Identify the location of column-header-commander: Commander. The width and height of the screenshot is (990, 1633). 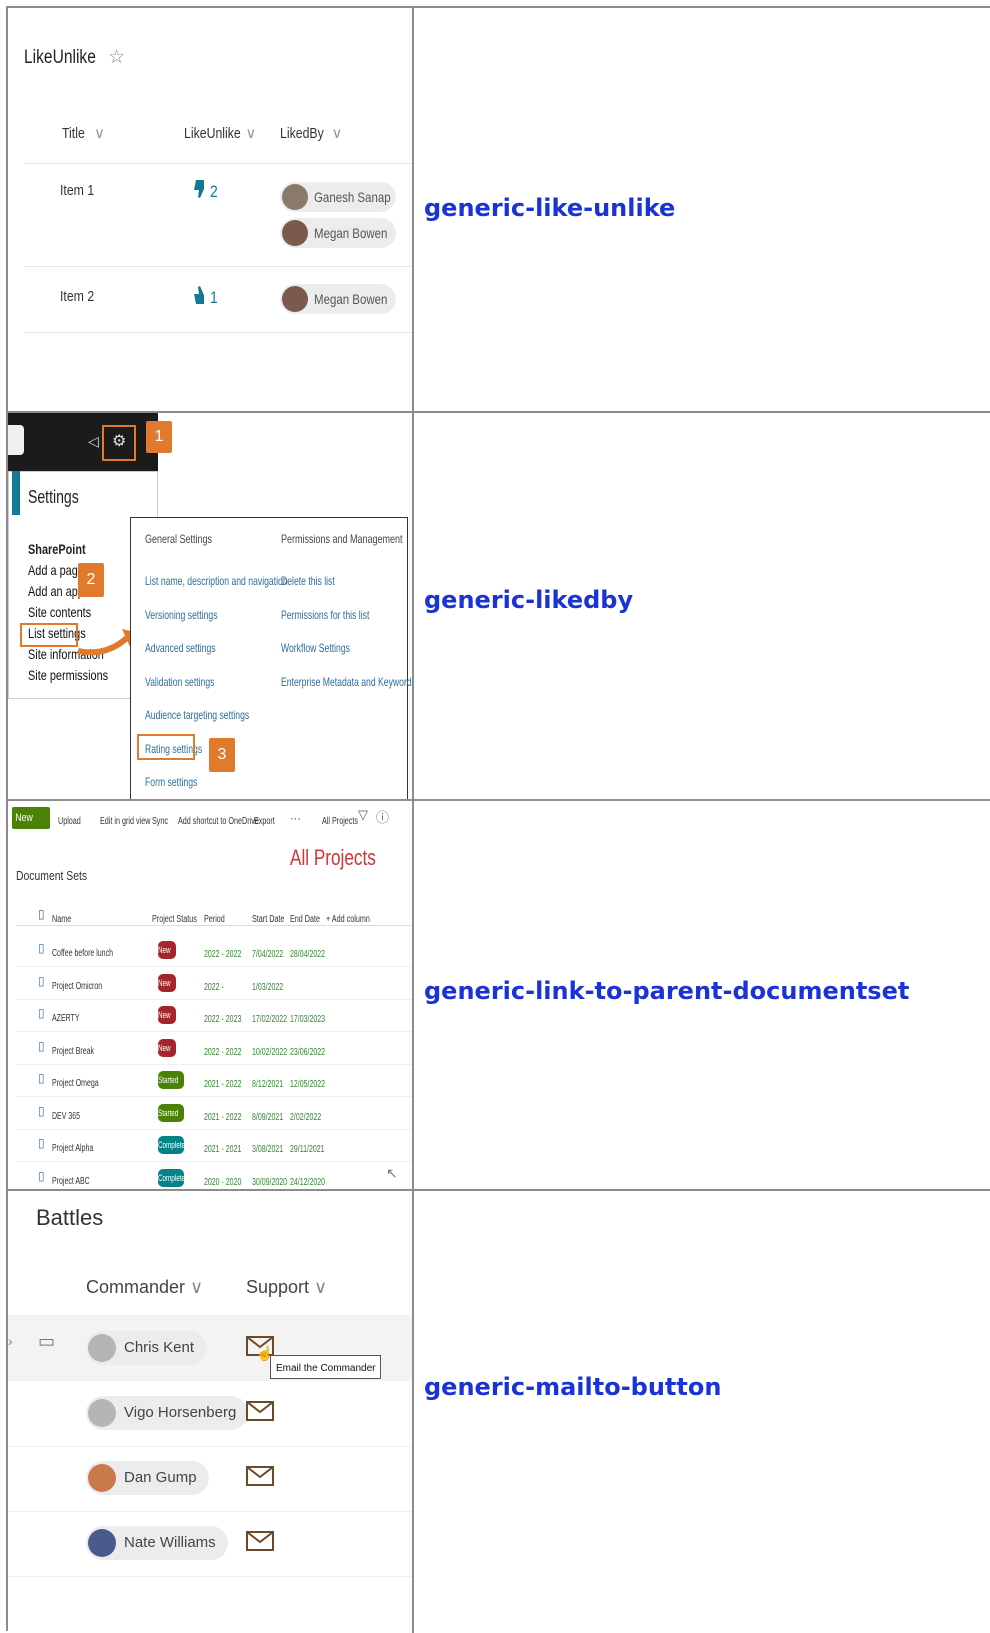
(135, 1287).